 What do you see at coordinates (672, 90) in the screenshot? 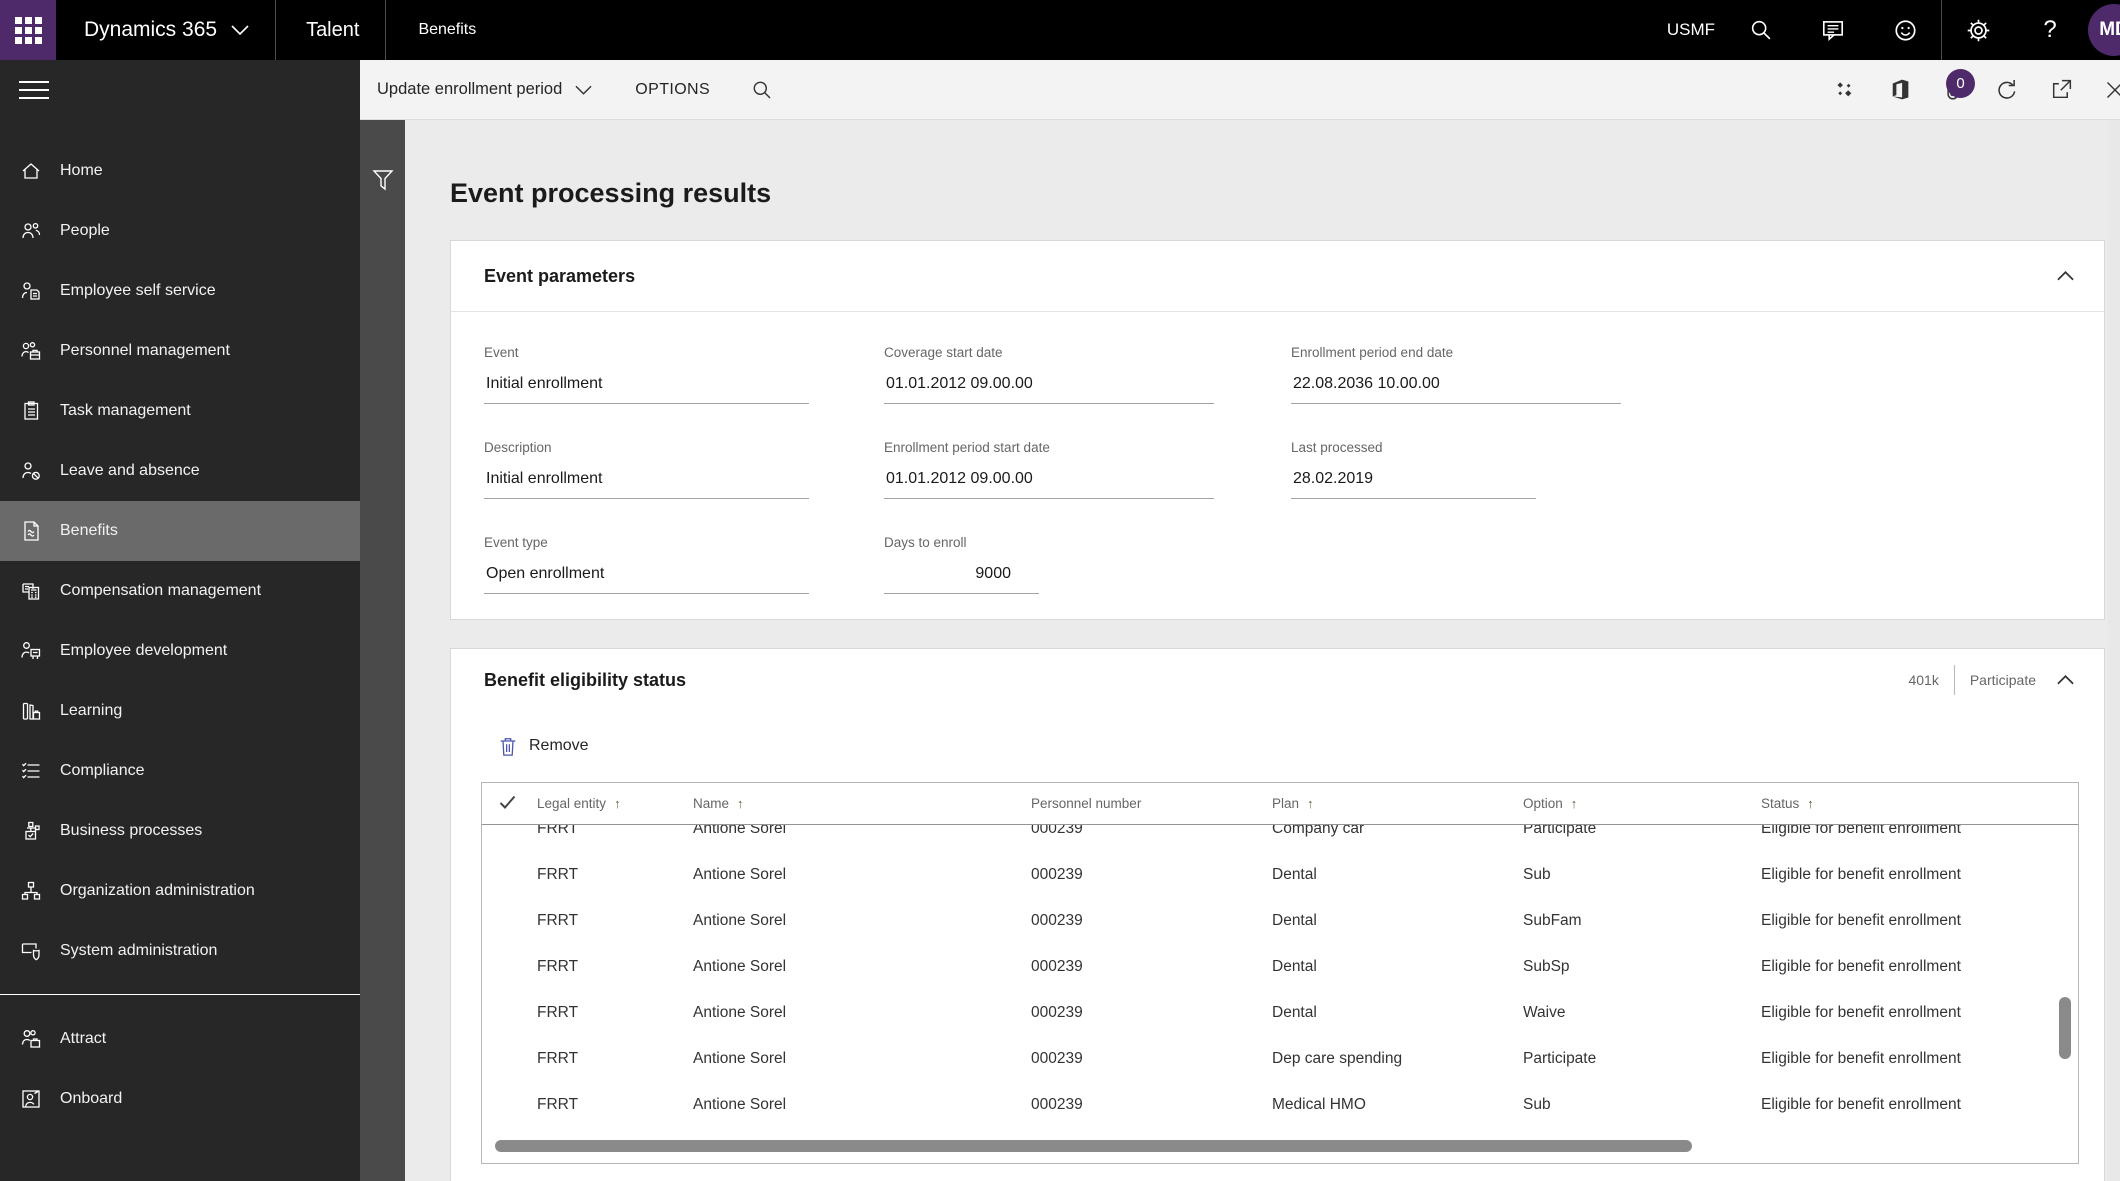
I see `options-menu-button: OPTIONS` at bounding box center [672, 90].